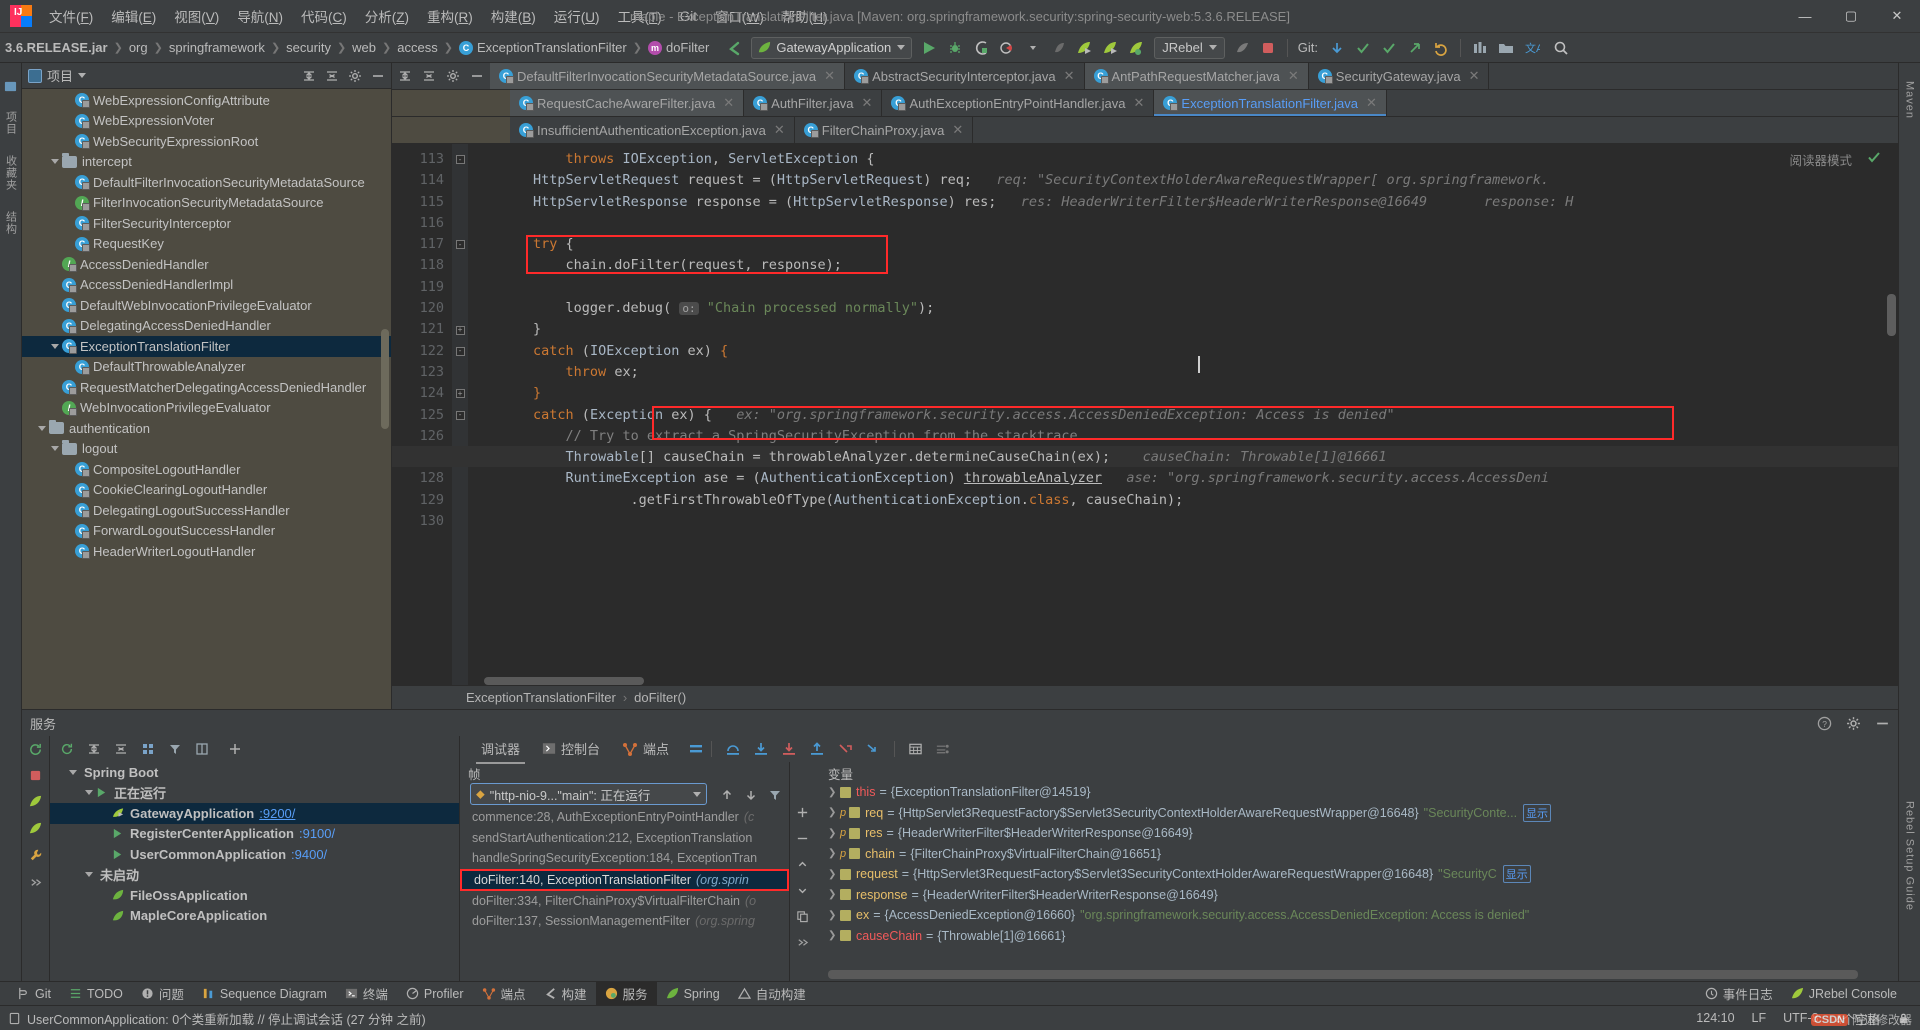 The height and width of the screenshot is (1030, 1920). I want to click on breadcrumb-item-3: security, so click(308, 47).